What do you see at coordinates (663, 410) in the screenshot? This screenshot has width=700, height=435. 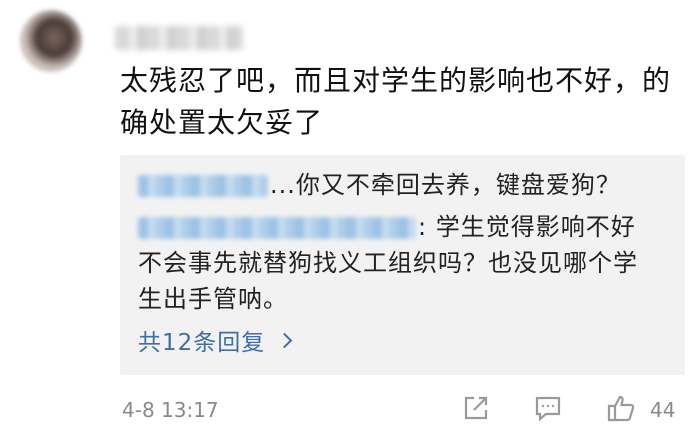 I see `like-count: 44` at bounding box center [663, 410].